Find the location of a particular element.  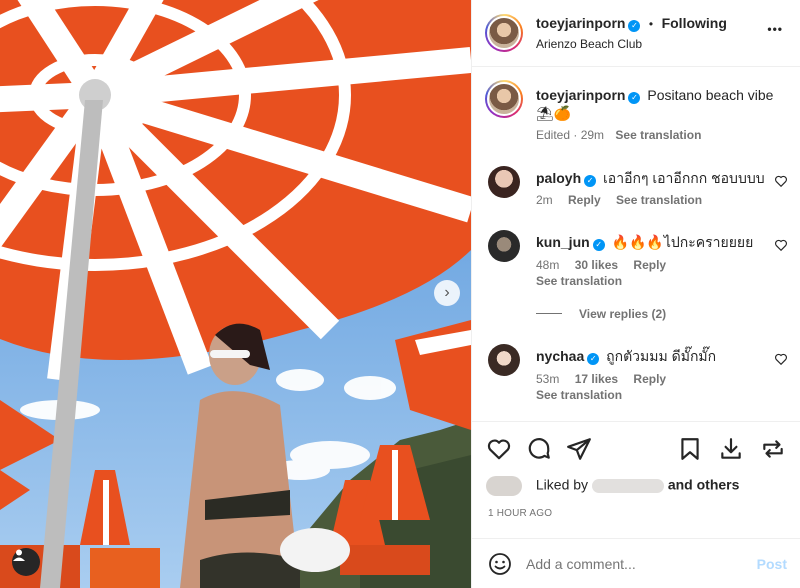

next-photo-button: › is located at coordinates (447, 293).